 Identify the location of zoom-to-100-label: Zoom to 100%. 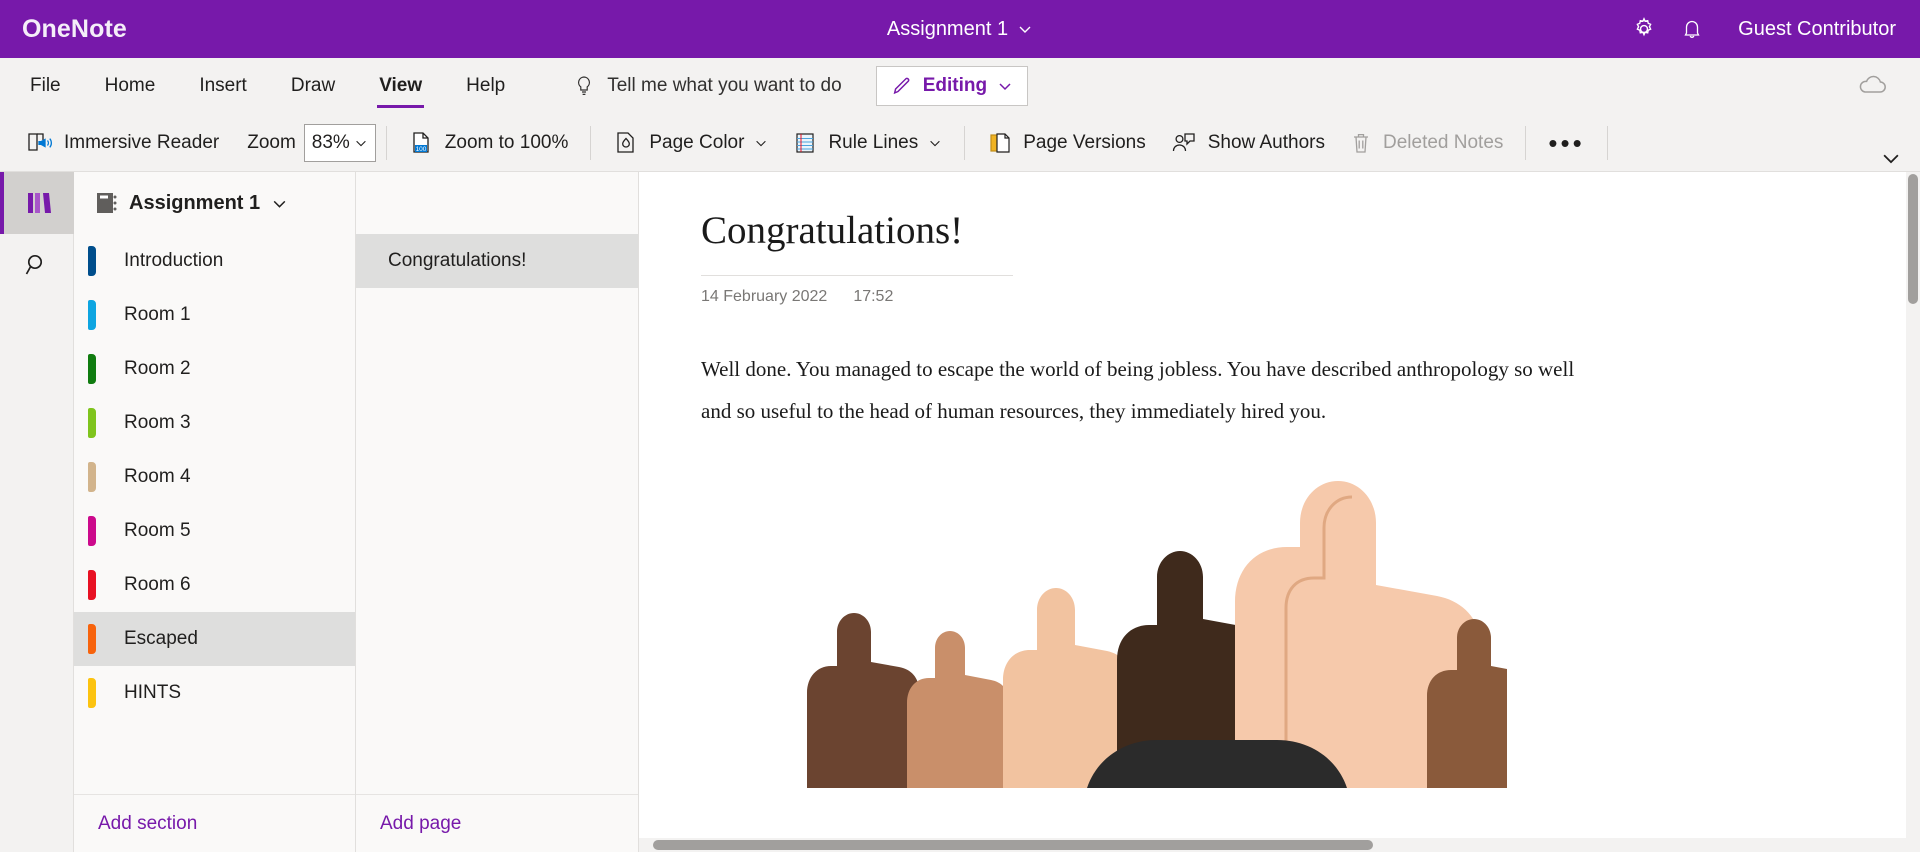
(506, 142).